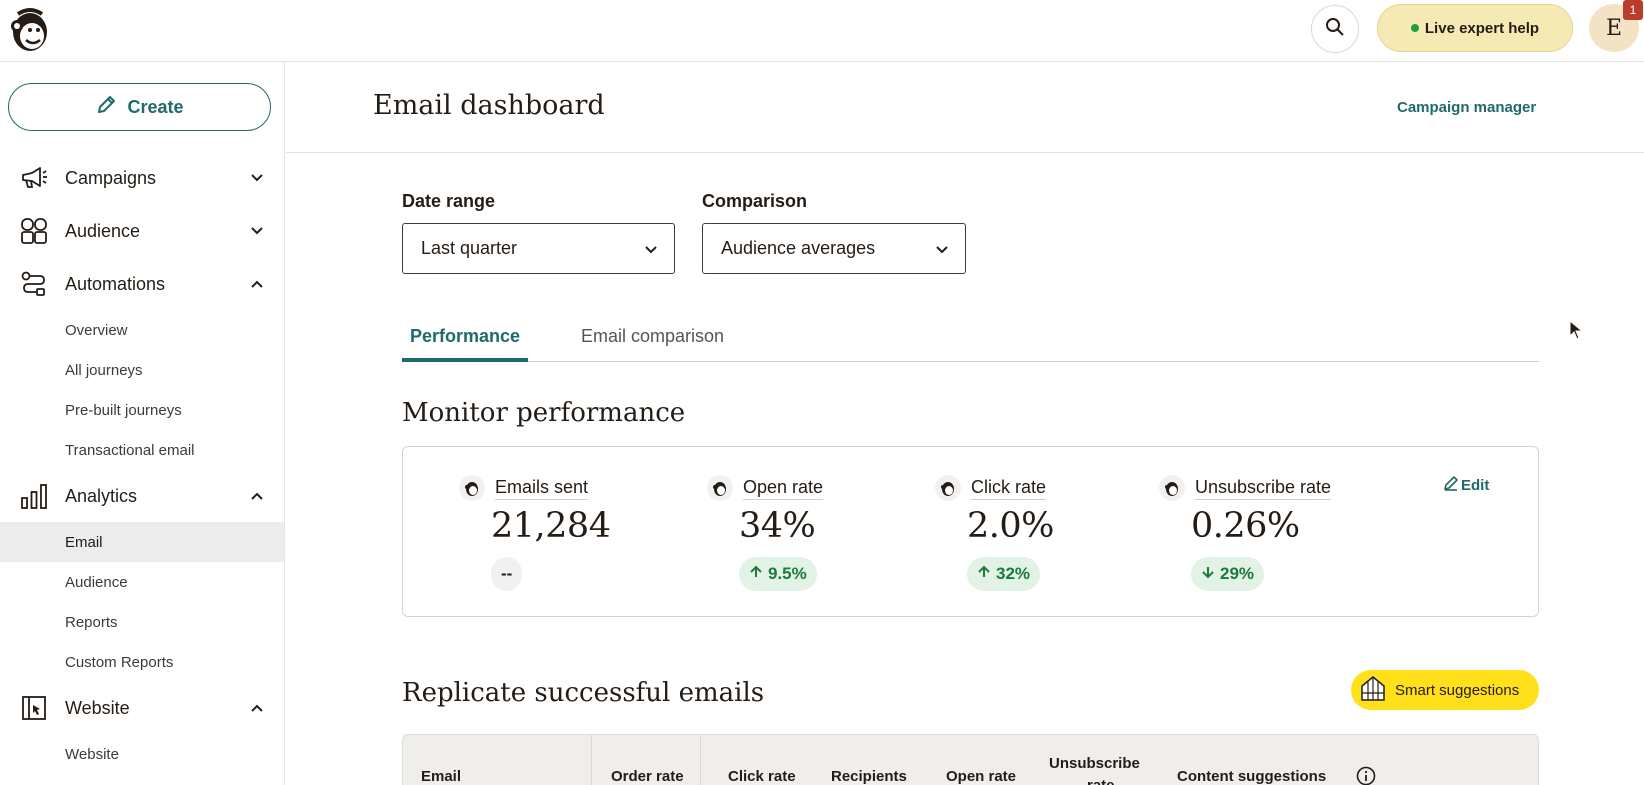  What do you see at coordinates (1094, 763) in the screenshot?
I see `column-header-unsubscribe: Unsubscribe` at bounding box center [1094, 763].